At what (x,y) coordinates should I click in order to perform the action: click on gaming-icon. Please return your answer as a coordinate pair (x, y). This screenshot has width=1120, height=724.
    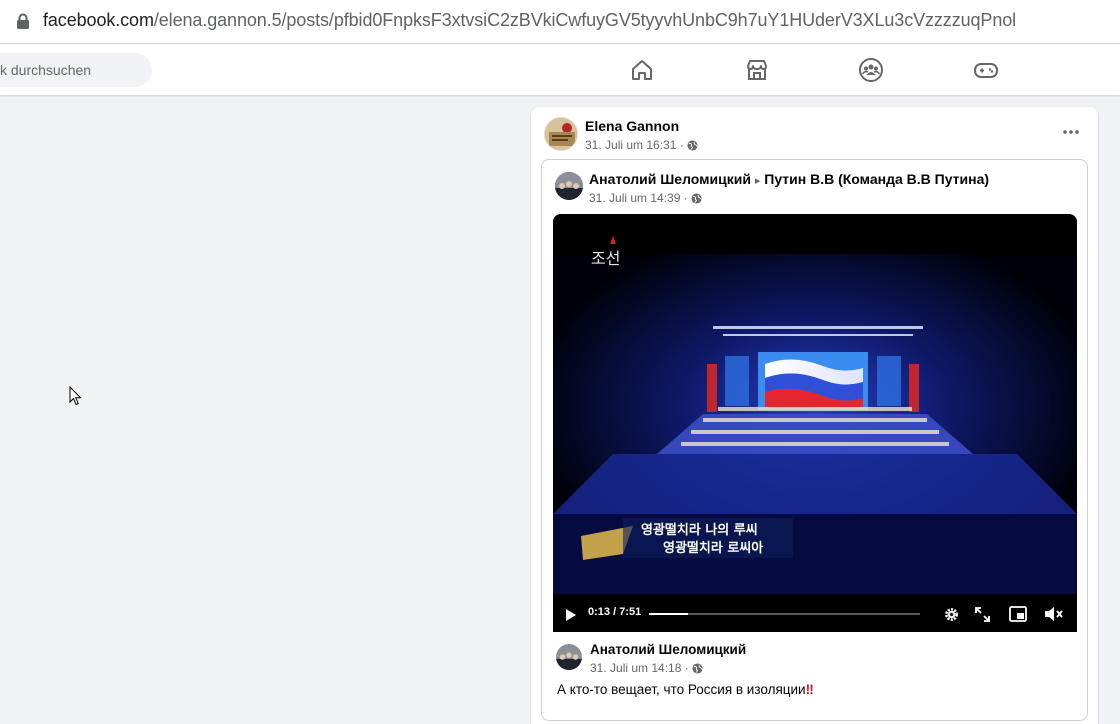
    Looking at the image, I should click on (986, 70).